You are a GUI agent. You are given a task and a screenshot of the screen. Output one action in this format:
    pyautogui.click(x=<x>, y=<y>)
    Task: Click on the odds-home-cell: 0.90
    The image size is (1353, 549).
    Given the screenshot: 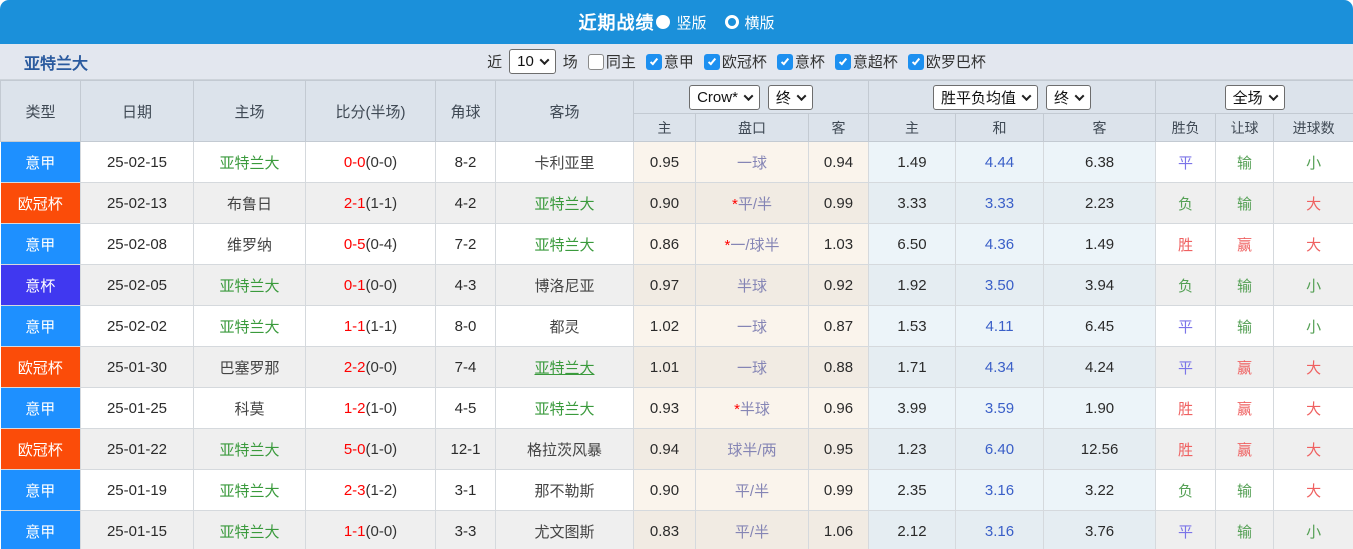 What is the action you would take?
    pyautogui.click(x=664, y=490)
    